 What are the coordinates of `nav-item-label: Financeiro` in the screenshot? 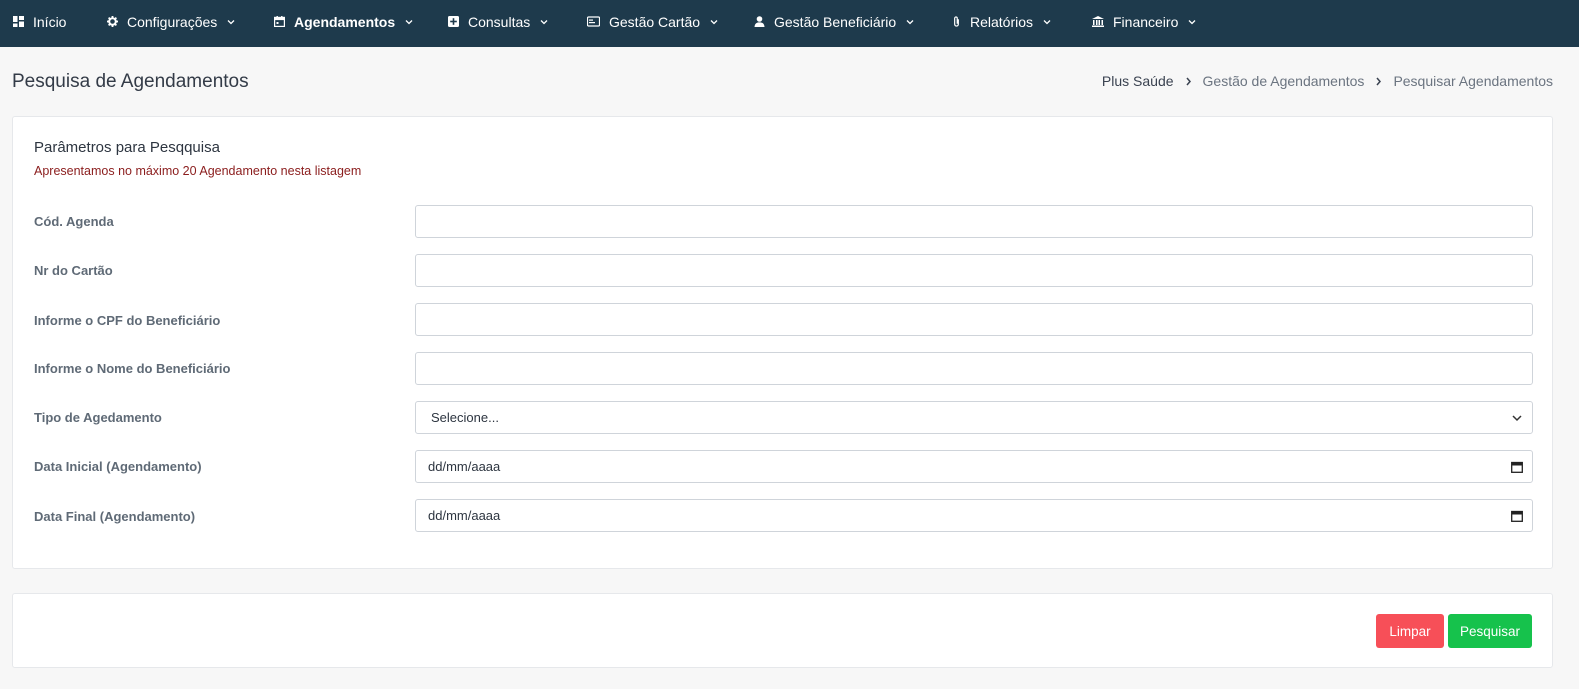 It's located at (1146, 21).